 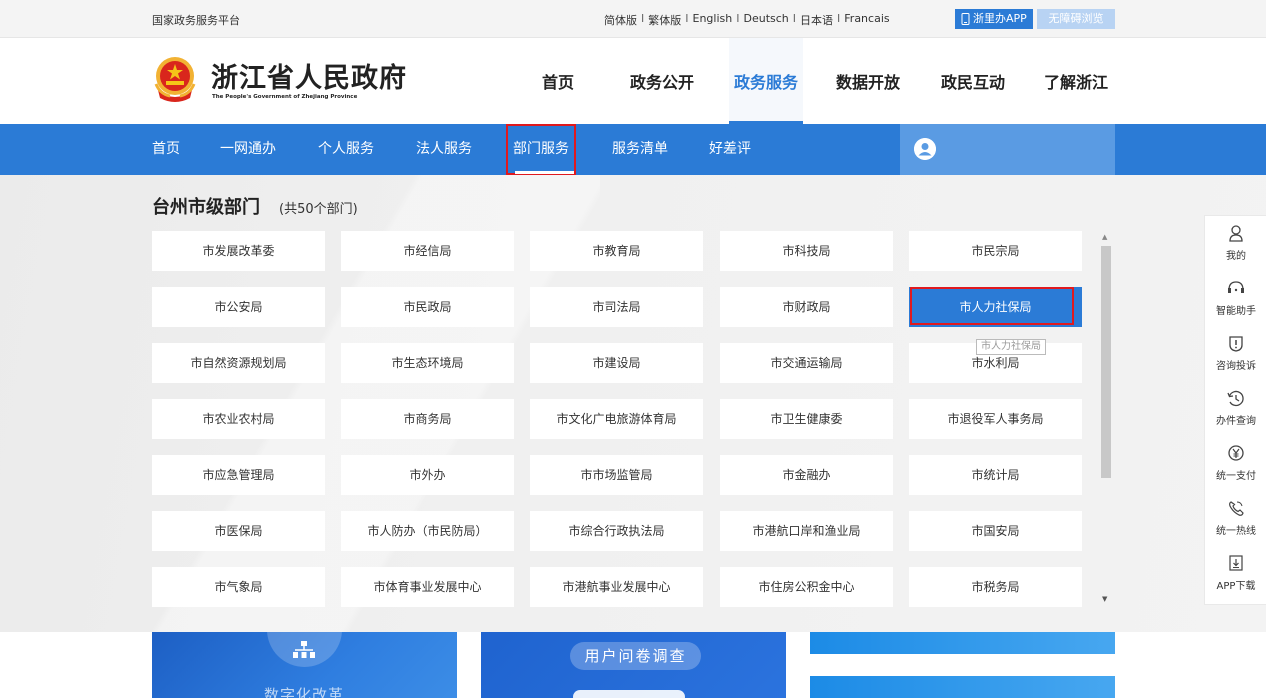 What do you see at coordinates (427, 475) in the screenshot?
I see `department-item: 市外办` at bounding box center [427, 475].